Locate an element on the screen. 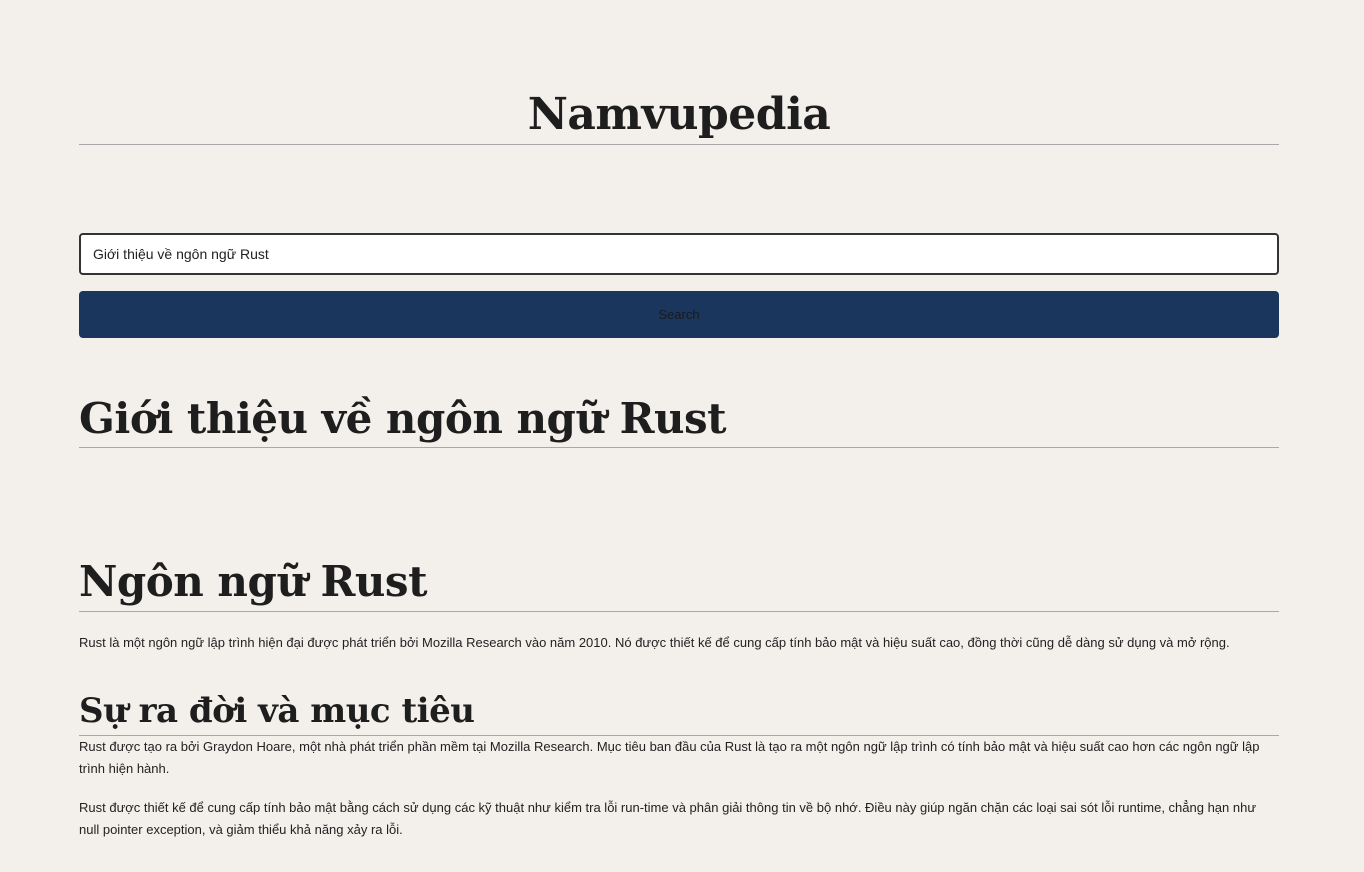  search-button: Search is located at coordinates (679, 314).